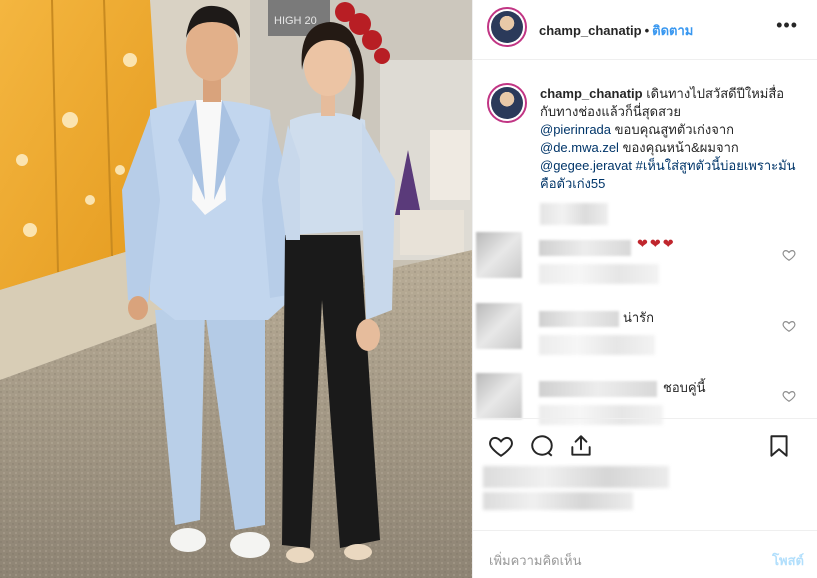 This screenshot has height=578, width=817. I want to click on bookmark-icon, so click(779, 446).